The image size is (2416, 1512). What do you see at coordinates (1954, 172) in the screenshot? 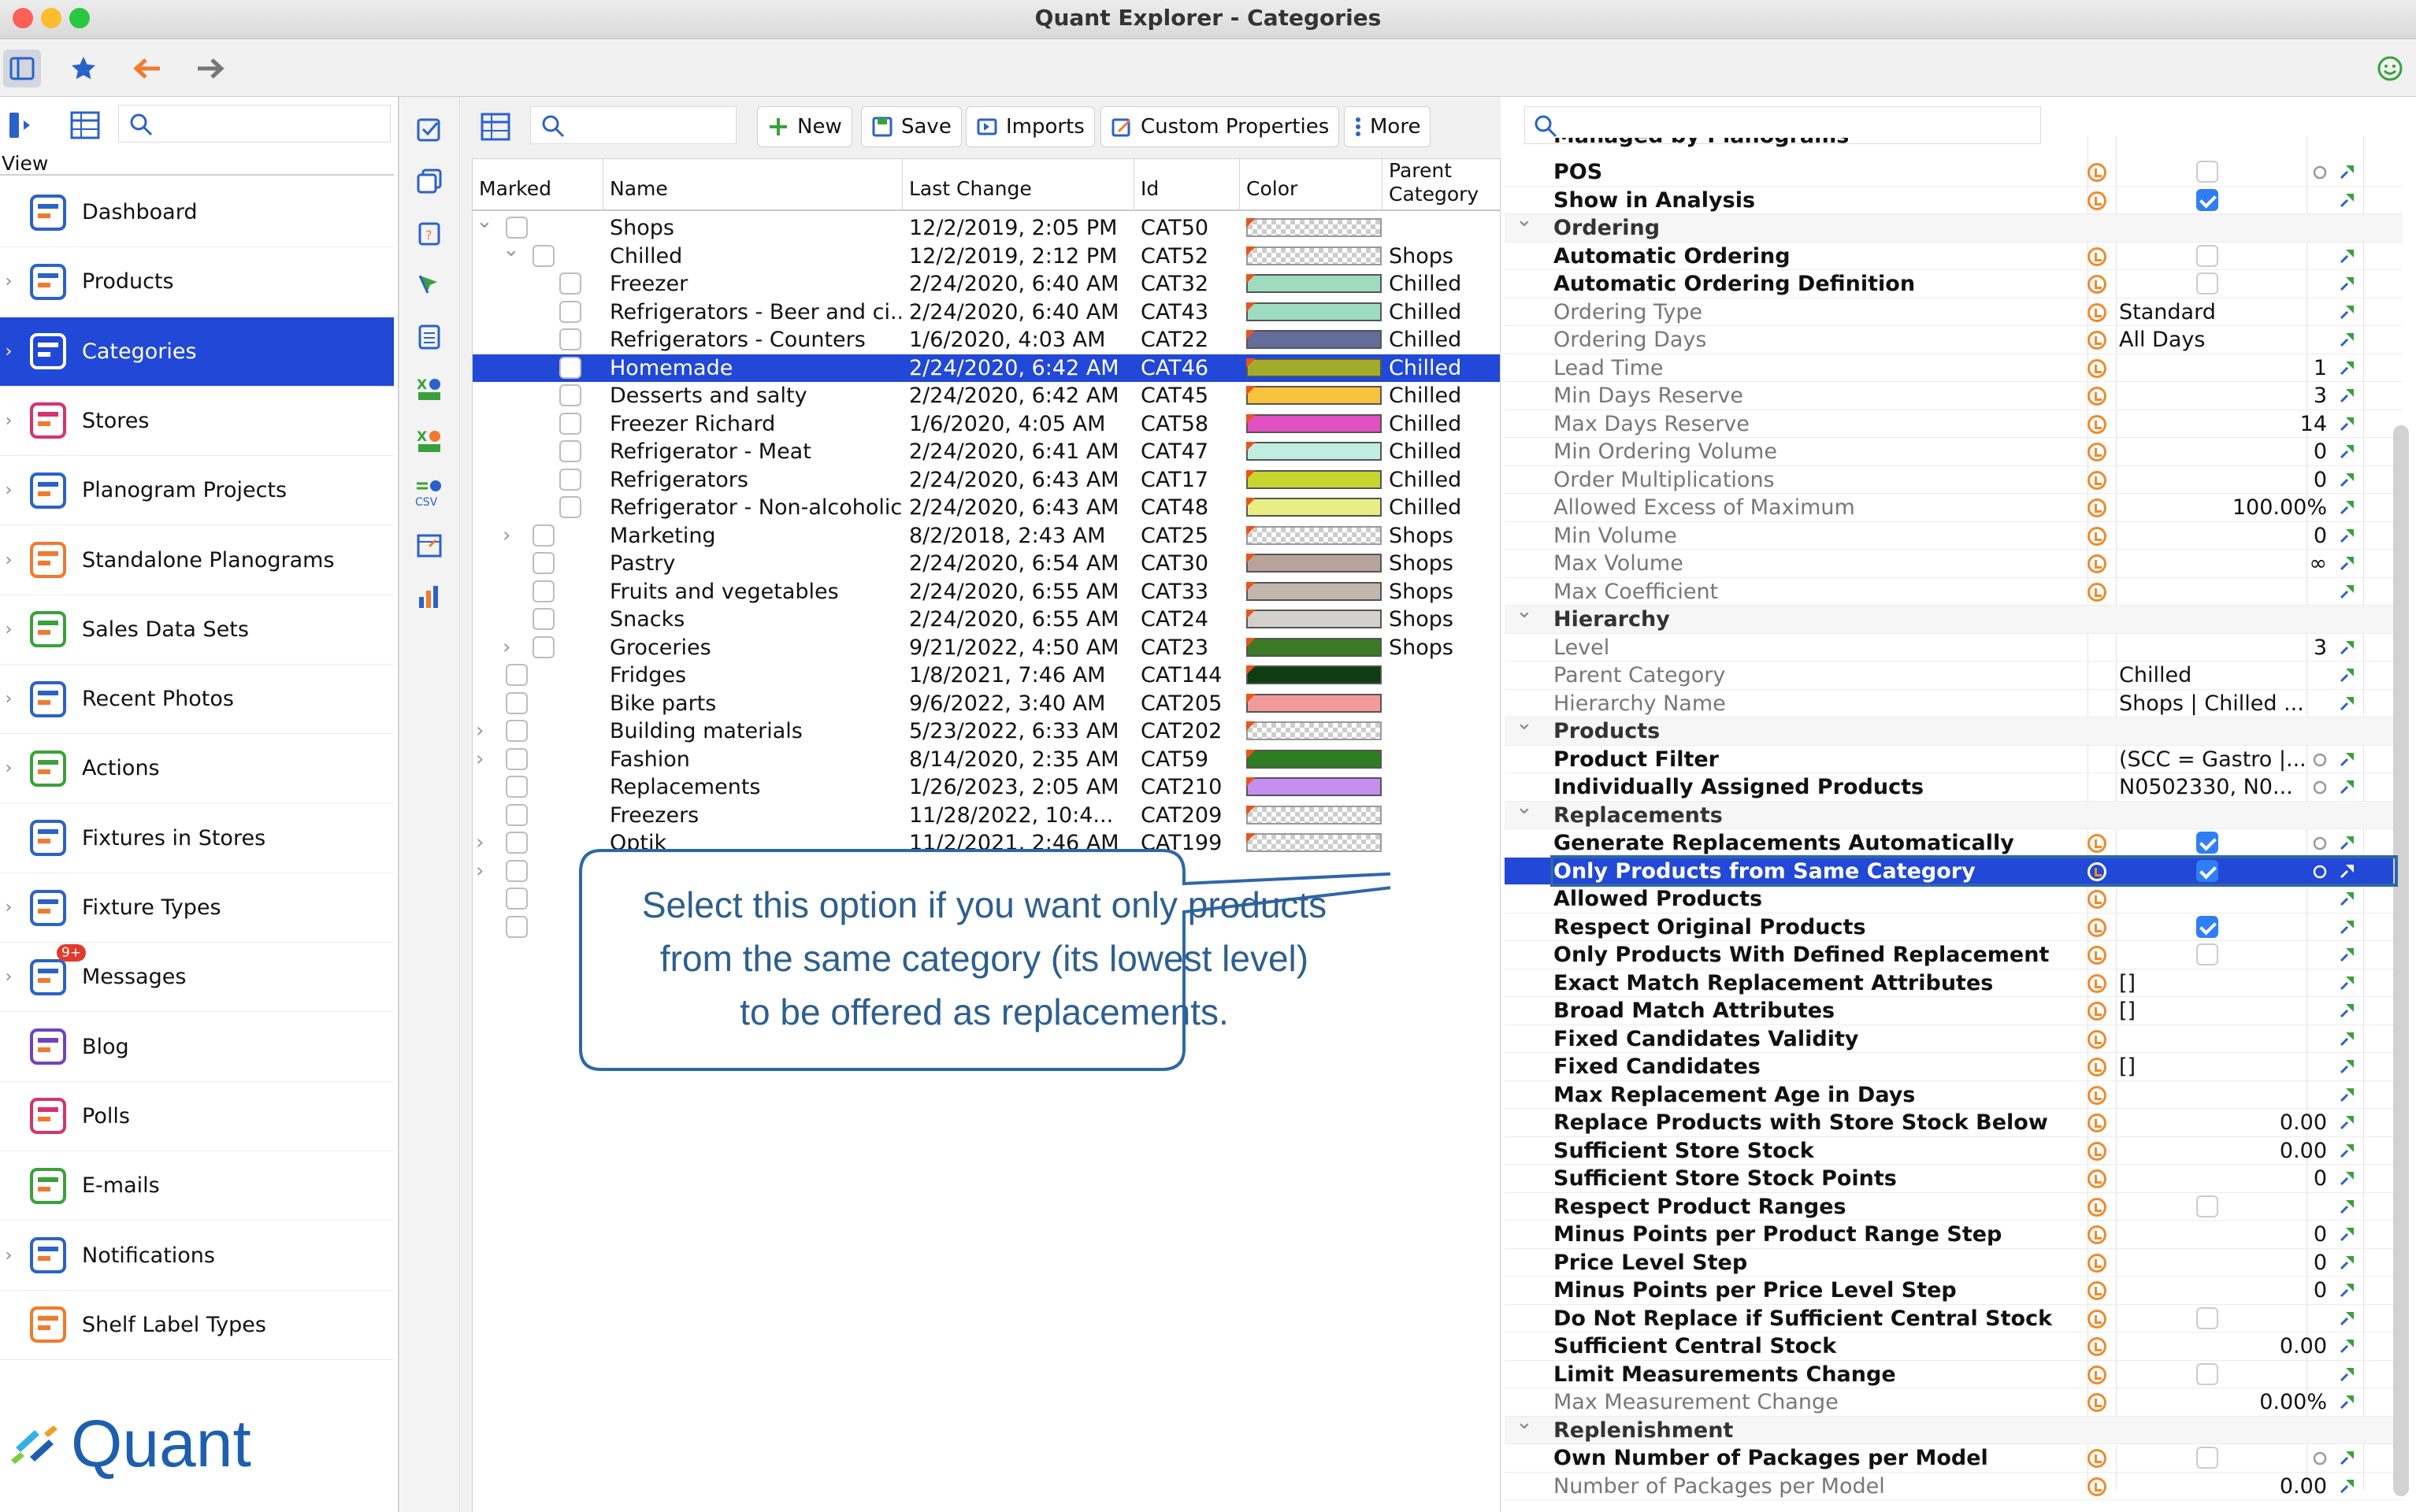
I see `property-row: POS` at bounding box center [1954, 172].